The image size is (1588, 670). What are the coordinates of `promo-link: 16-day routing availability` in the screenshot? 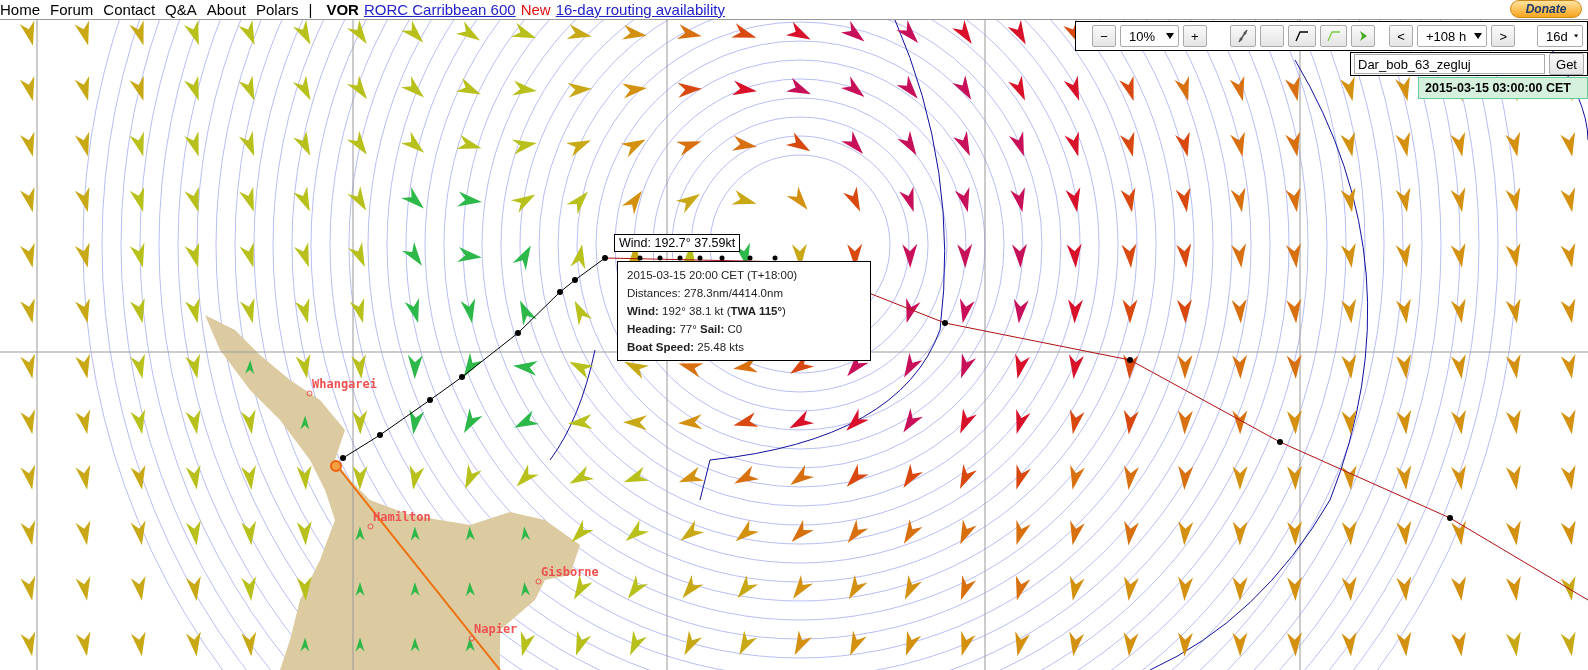 It's located at (640, 9).